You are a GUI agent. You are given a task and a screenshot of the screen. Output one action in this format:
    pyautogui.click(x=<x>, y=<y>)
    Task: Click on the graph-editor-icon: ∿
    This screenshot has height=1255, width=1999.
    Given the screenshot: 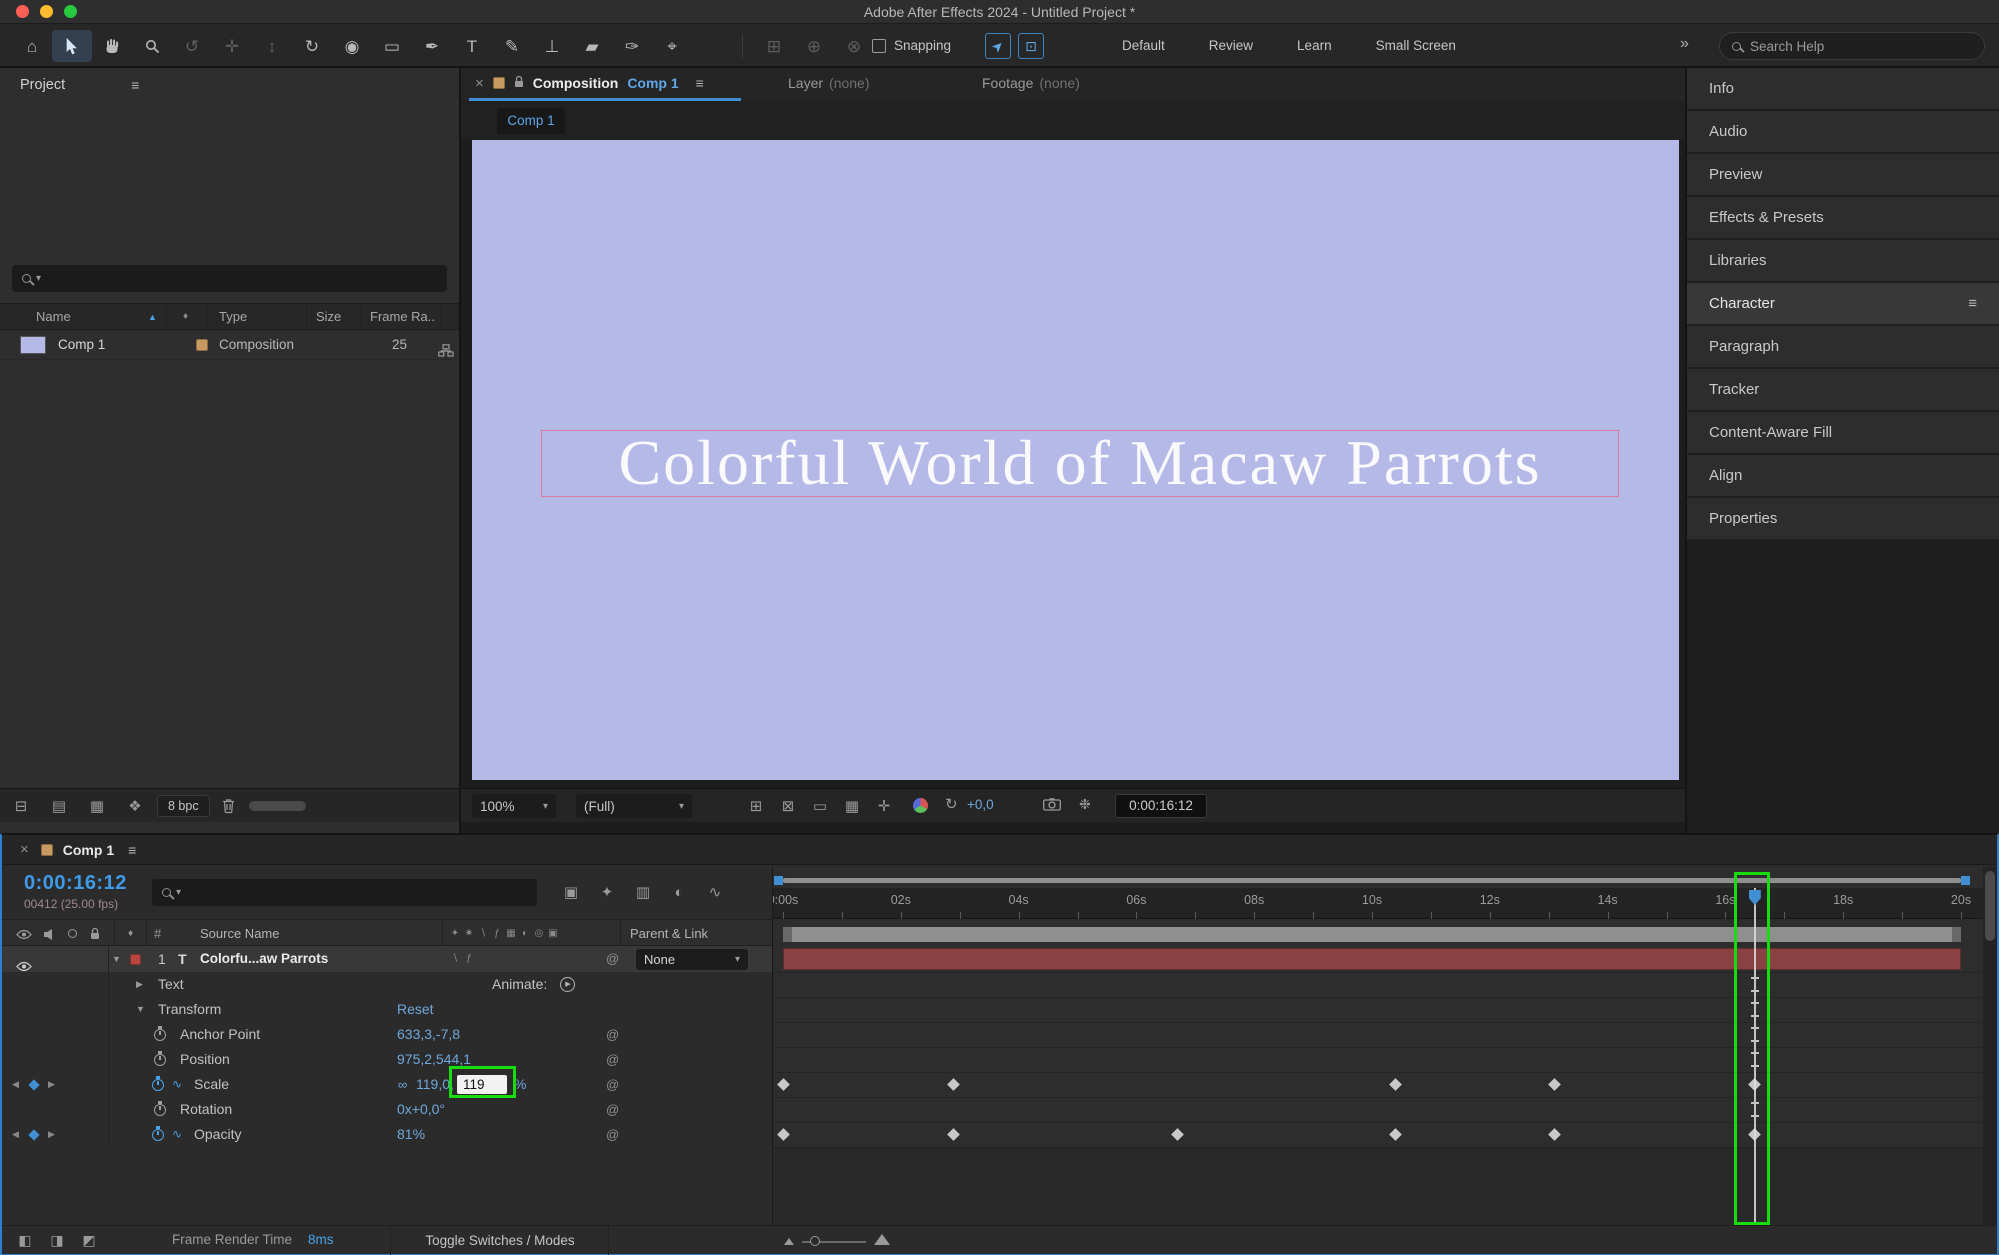 What is the action you would take?
    pyautogui.click(x=715, y=892)
    